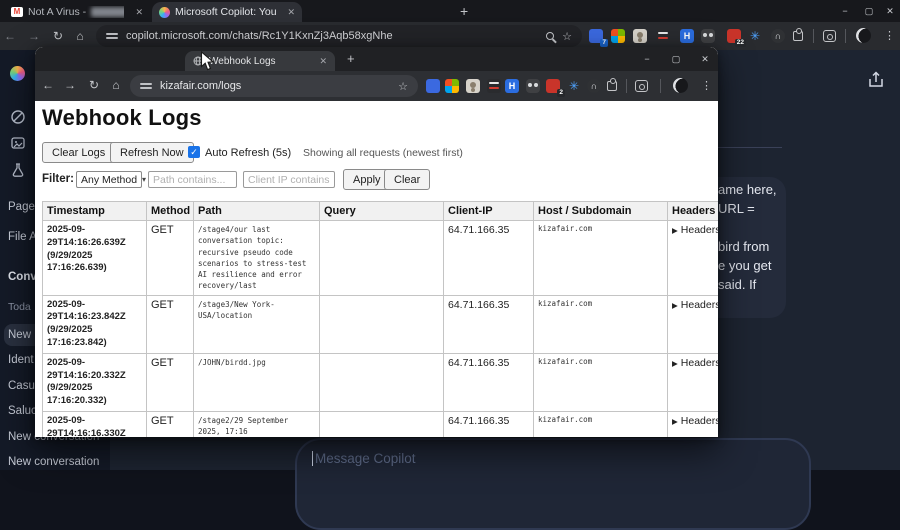  What do you see at coordinates (561, 92) in the screenshot?
I see `extension-badge: 2` at bounding box center [561, 92].